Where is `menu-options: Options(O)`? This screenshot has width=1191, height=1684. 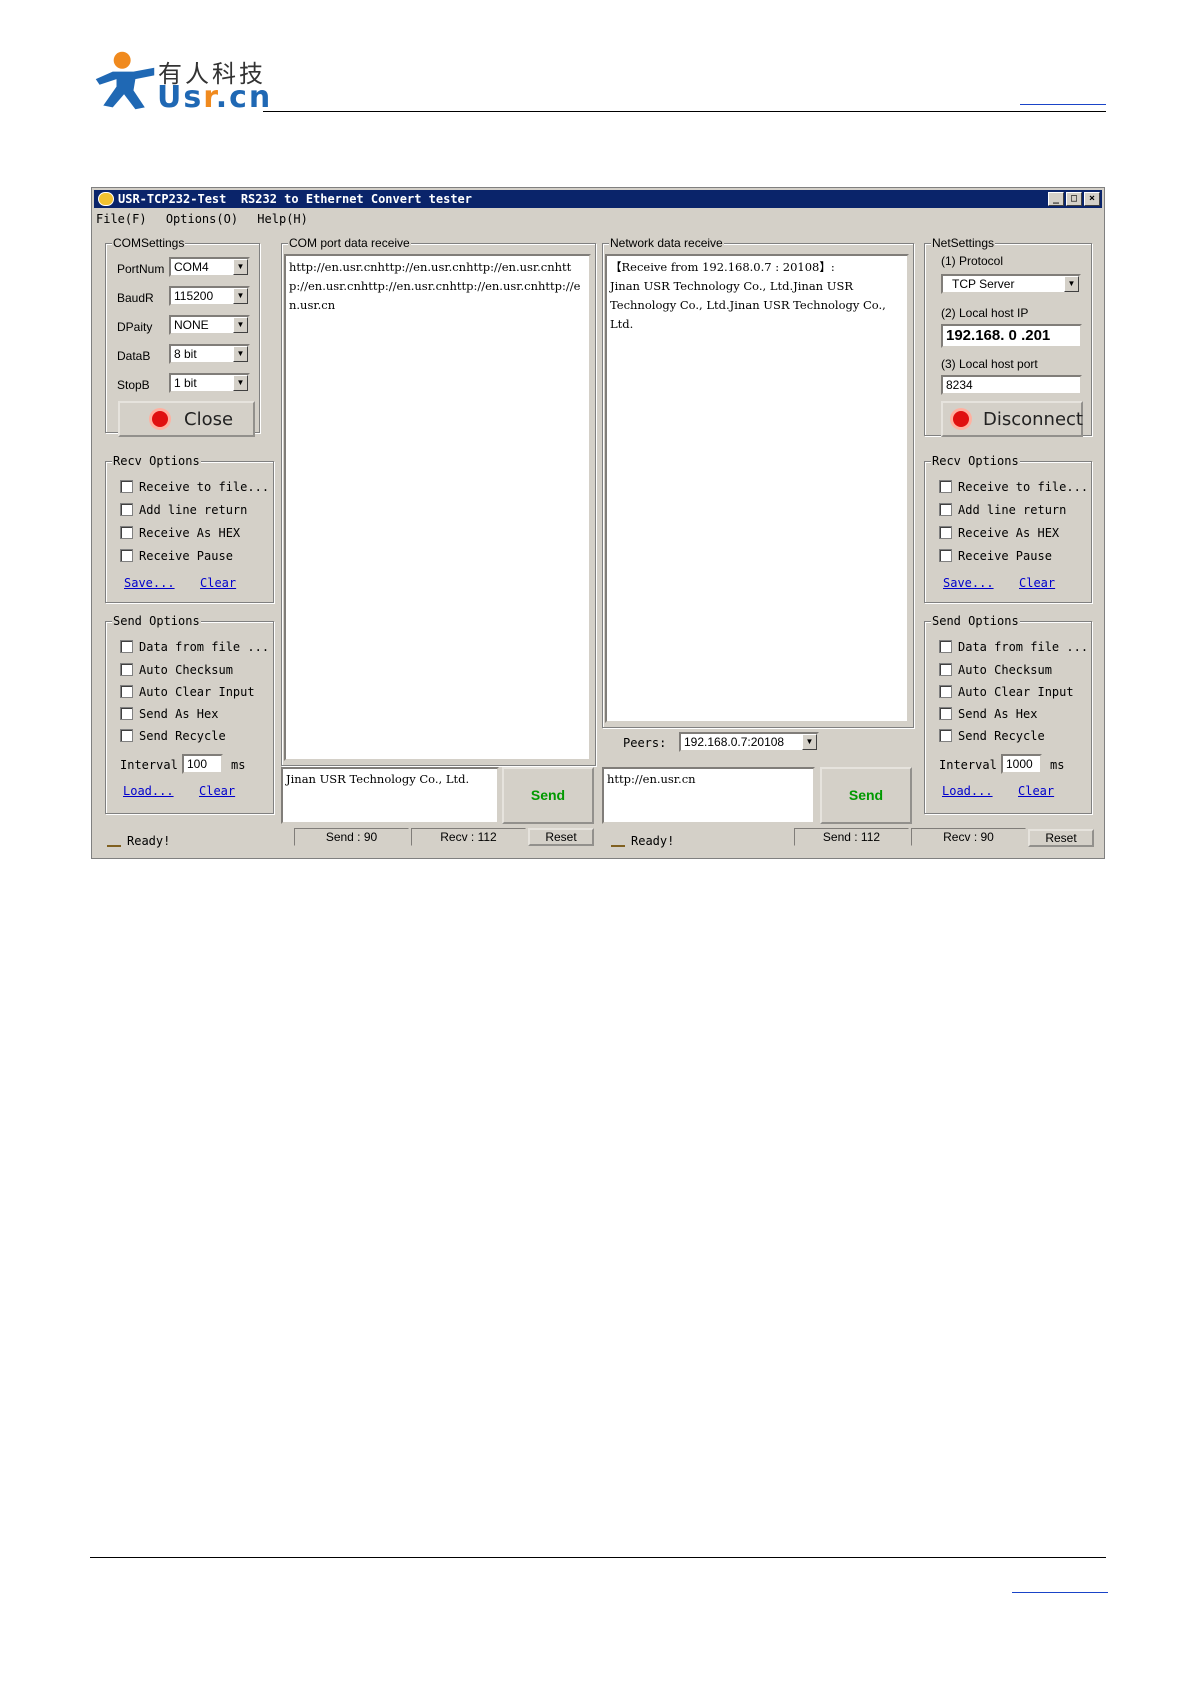 menu-options: Options(O) is located at coordinates (202, 219).